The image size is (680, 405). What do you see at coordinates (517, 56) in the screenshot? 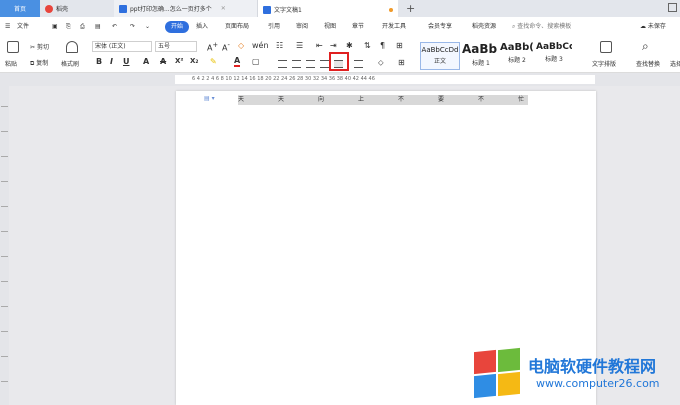
I see `style-heading-2: AaBb( 标题 2` at bounding box center [517, 56].